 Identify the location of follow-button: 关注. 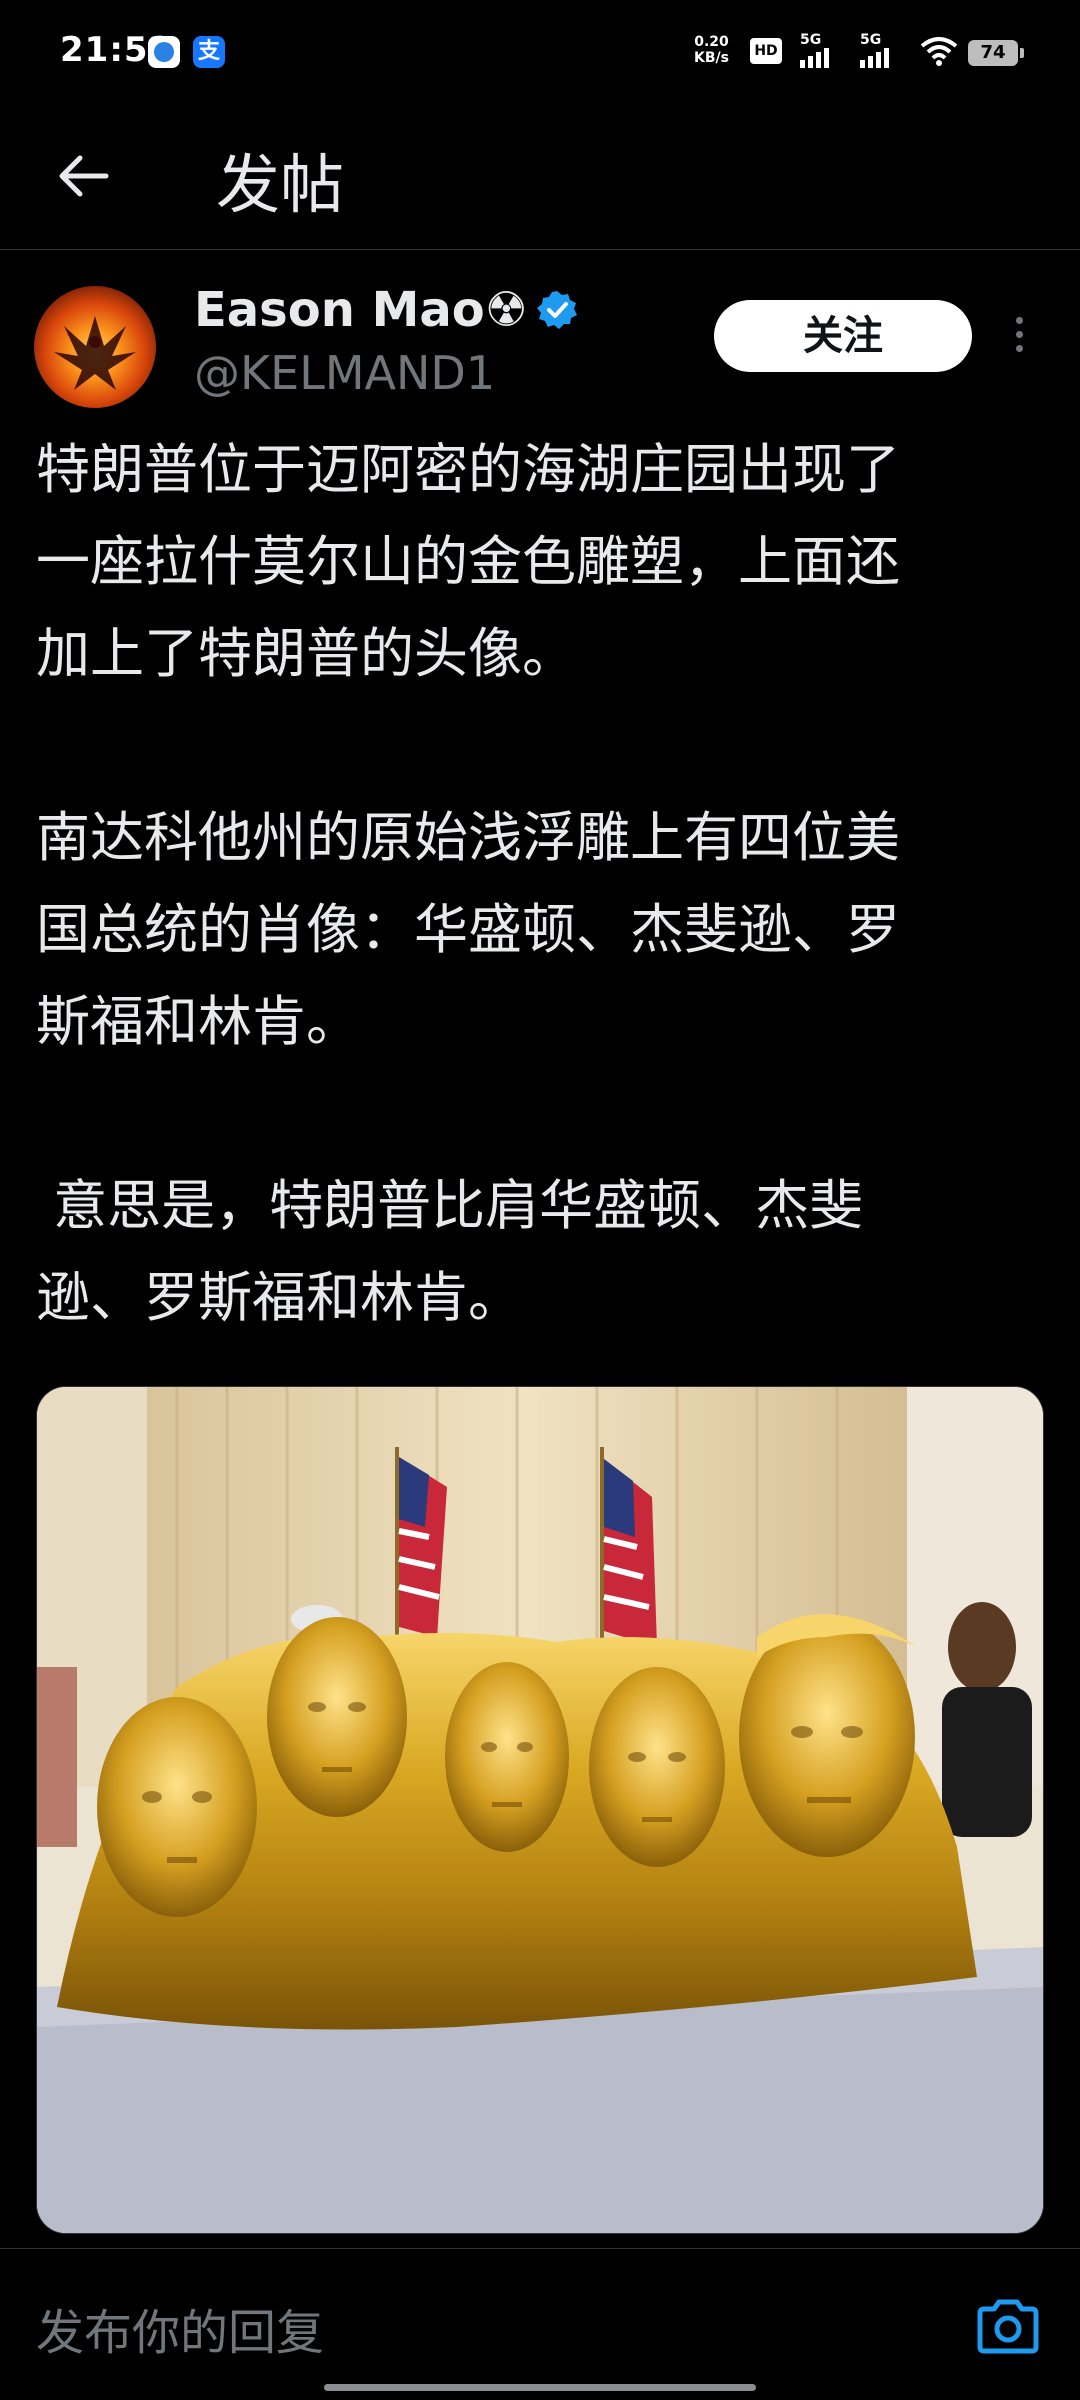
(843, 336).